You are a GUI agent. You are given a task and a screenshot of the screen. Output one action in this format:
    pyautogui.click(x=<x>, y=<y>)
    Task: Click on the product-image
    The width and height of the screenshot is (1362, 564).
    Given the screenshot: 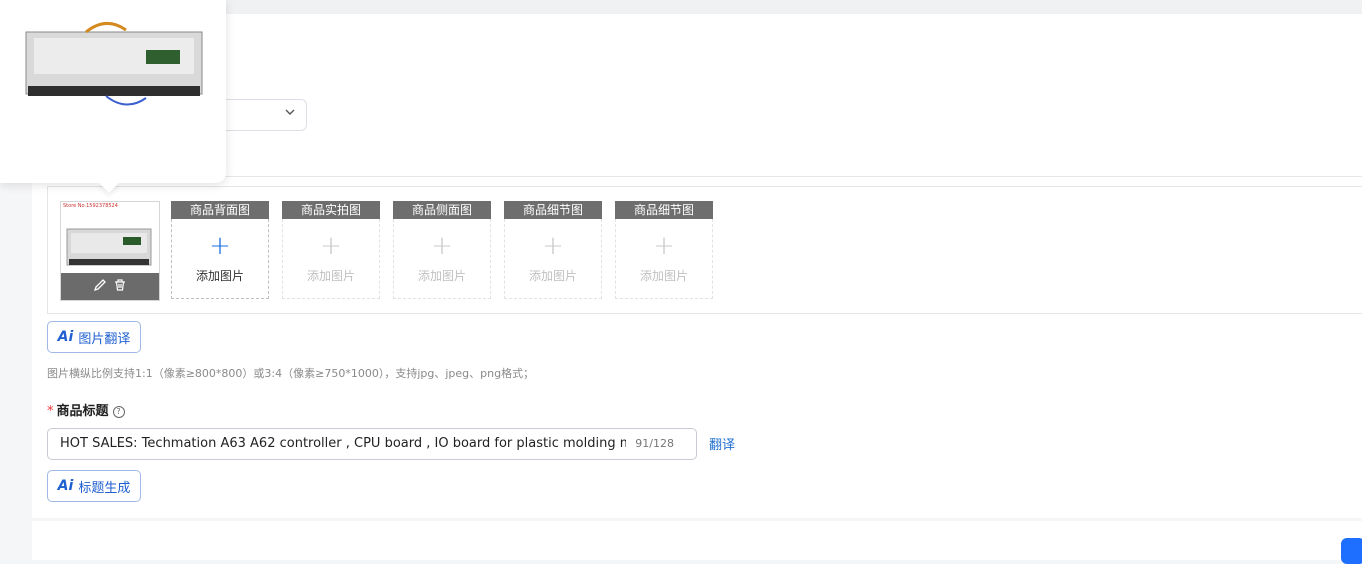 What is the action you would take?
    pyautogui.click(x=109, y=247)
    